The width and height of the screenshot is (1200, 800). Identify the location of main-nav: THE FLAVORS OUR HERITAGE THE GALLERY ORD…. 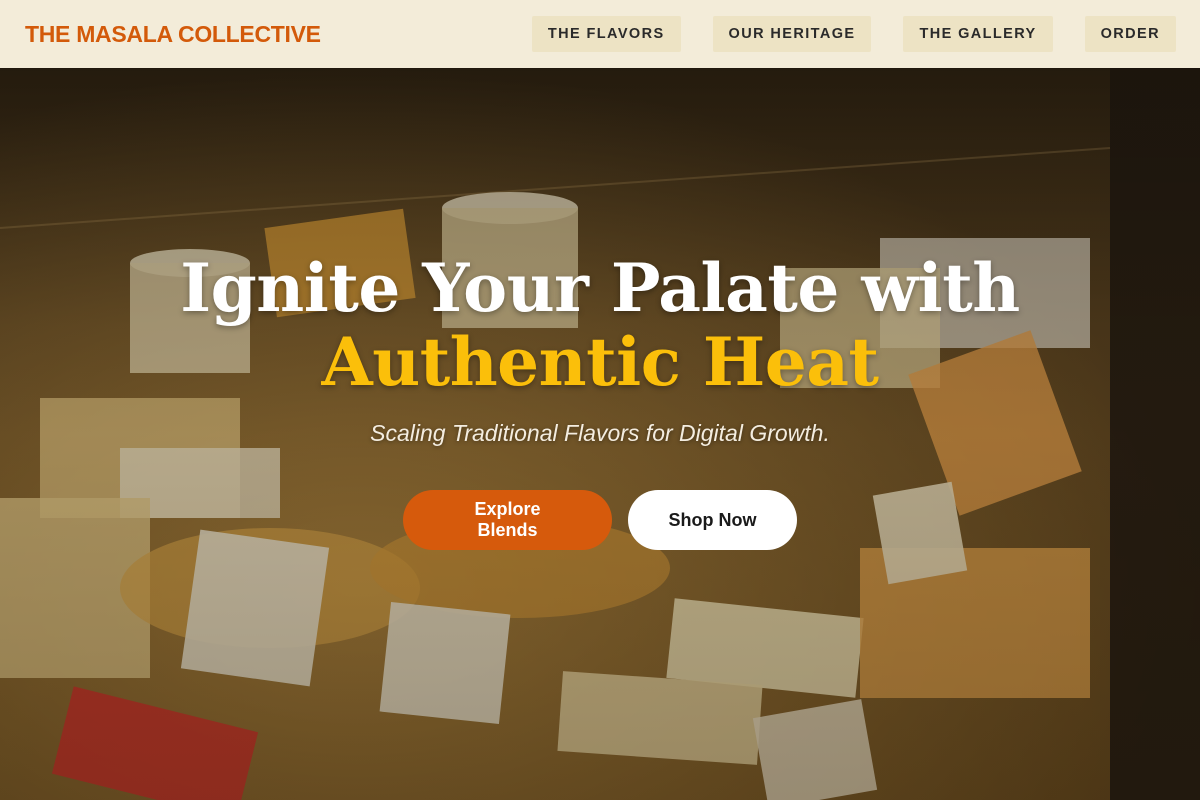
(853, 34).